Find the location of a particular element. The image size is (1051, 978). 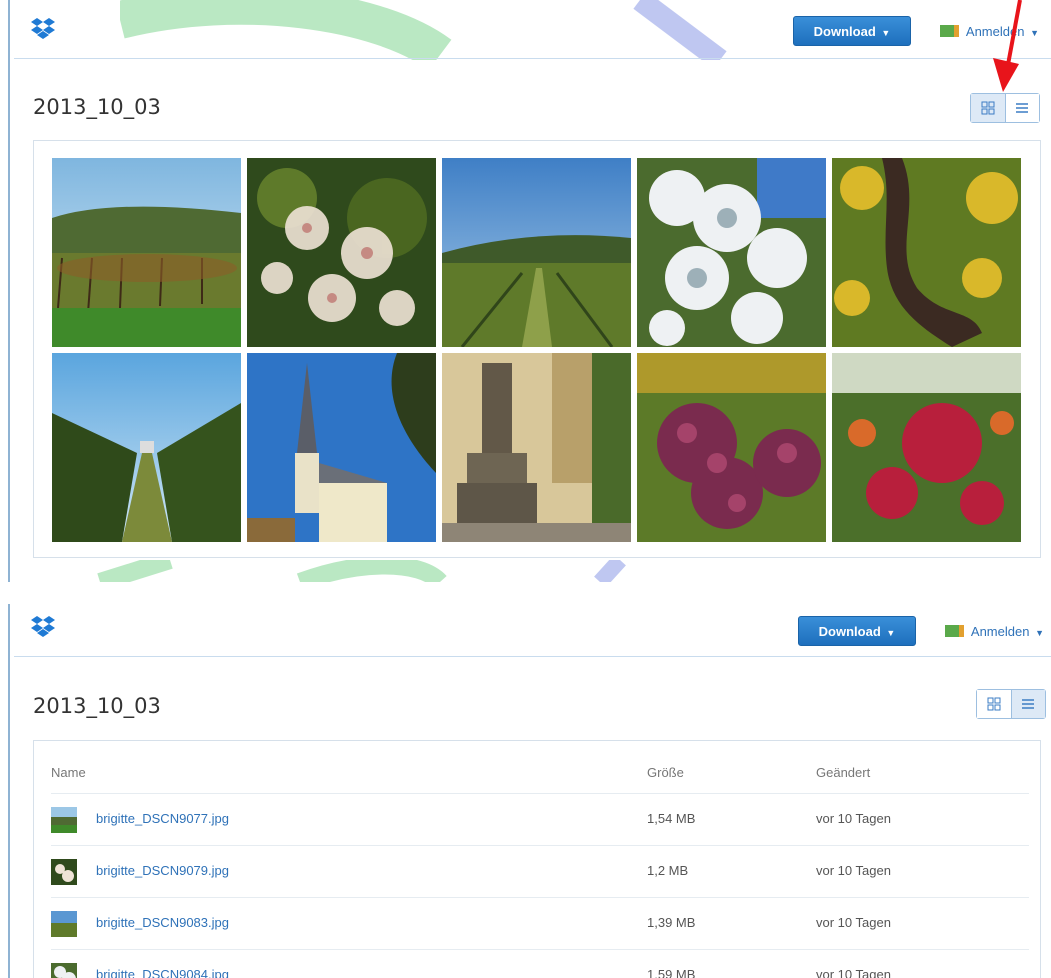

column-header-name: Name is located at coordinates (68, 772).